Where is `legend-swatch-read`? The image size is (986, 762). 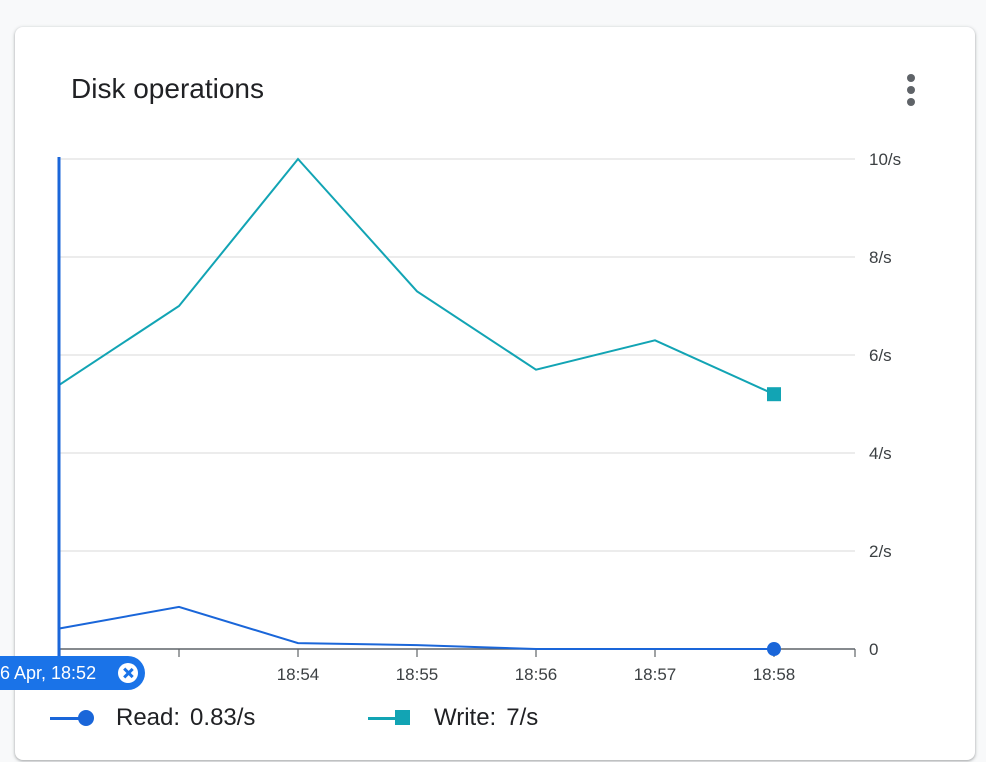 legend-swatch-read is located at coordinates (73, 718).